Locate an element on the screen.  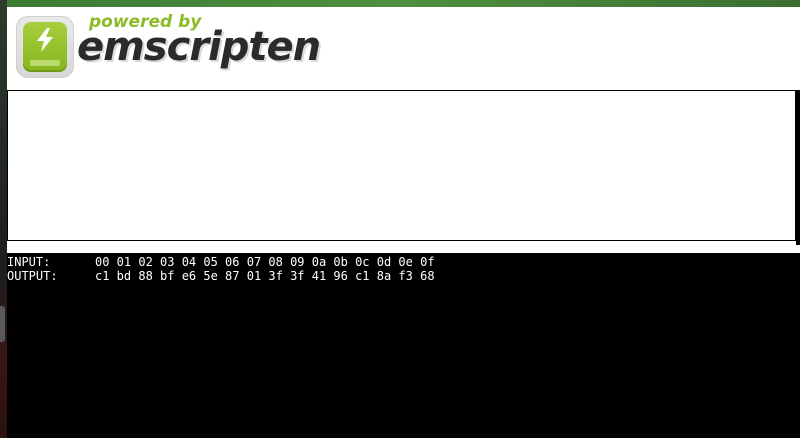
canvas-gutter is located at coordinates (798, 167).